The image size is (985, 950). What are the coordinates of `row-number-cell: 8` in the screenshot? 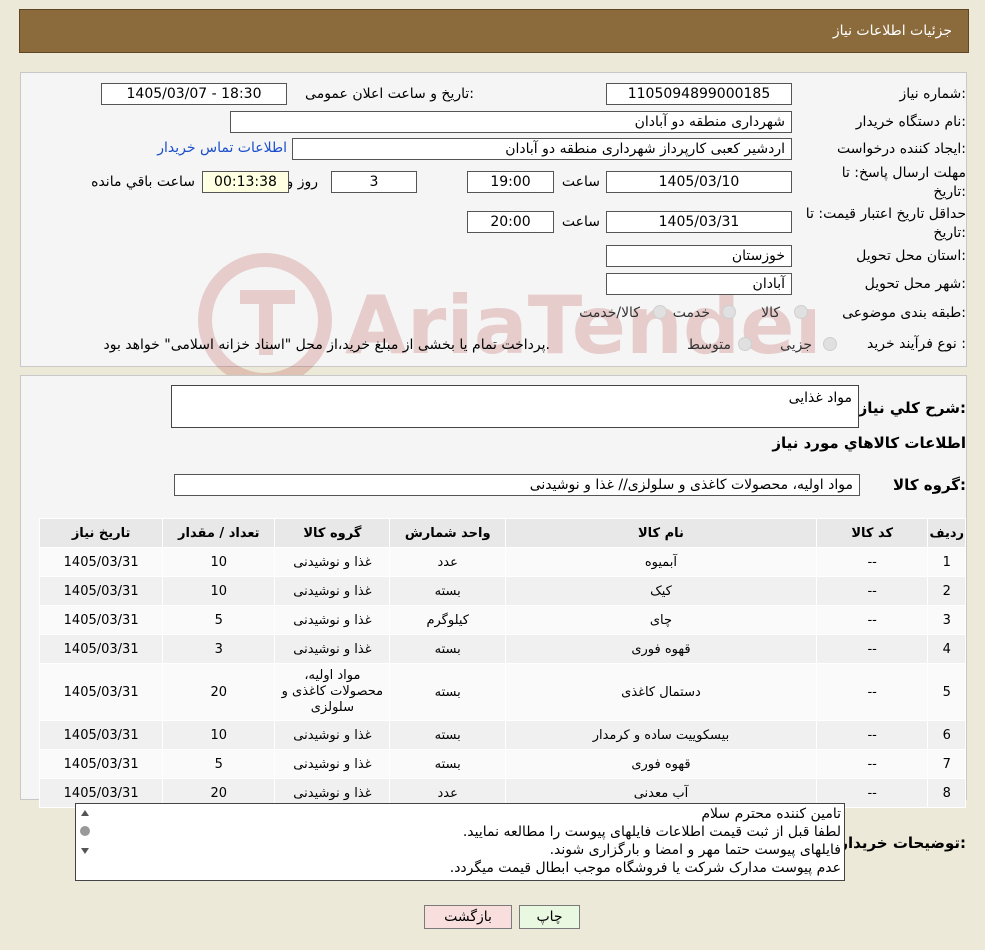 It's located at (946, 793).